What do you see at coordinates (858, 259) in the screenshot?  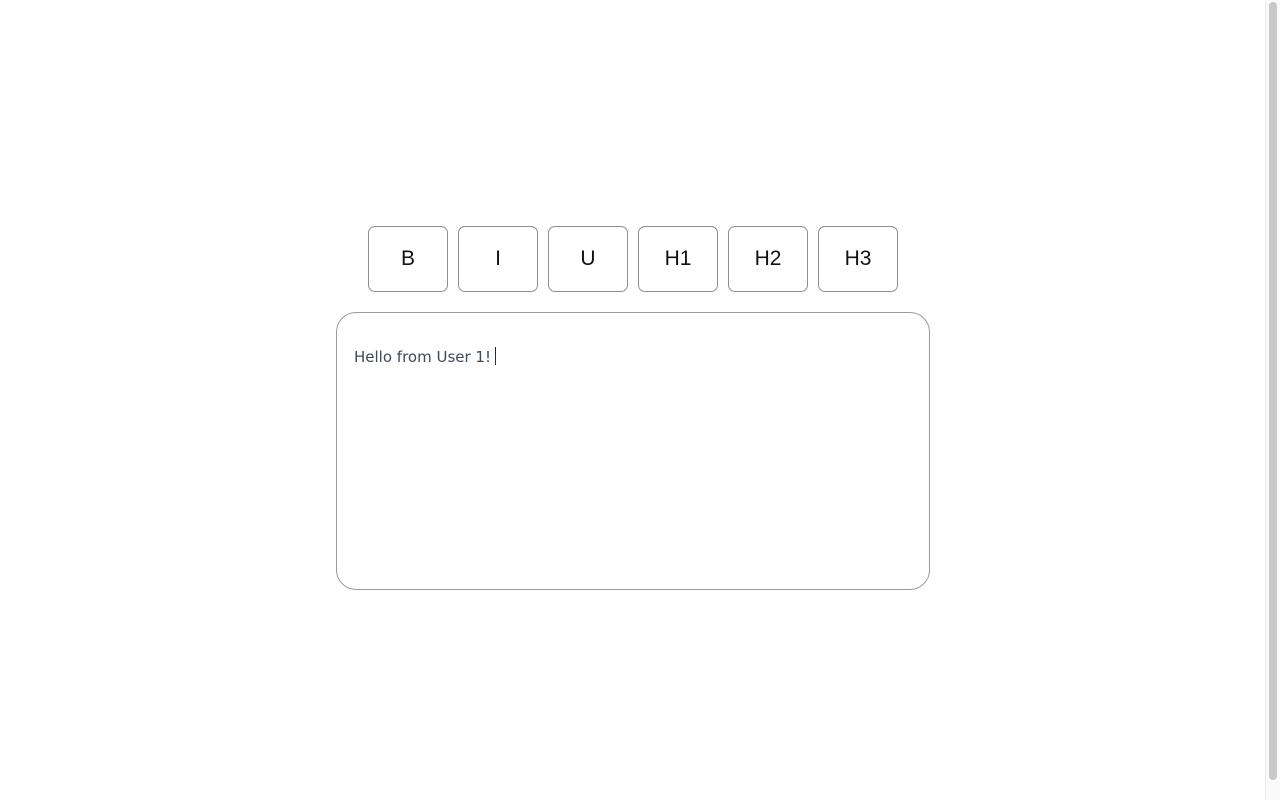 I see `heading-3-button: H3` at bounding box center [858, 259].